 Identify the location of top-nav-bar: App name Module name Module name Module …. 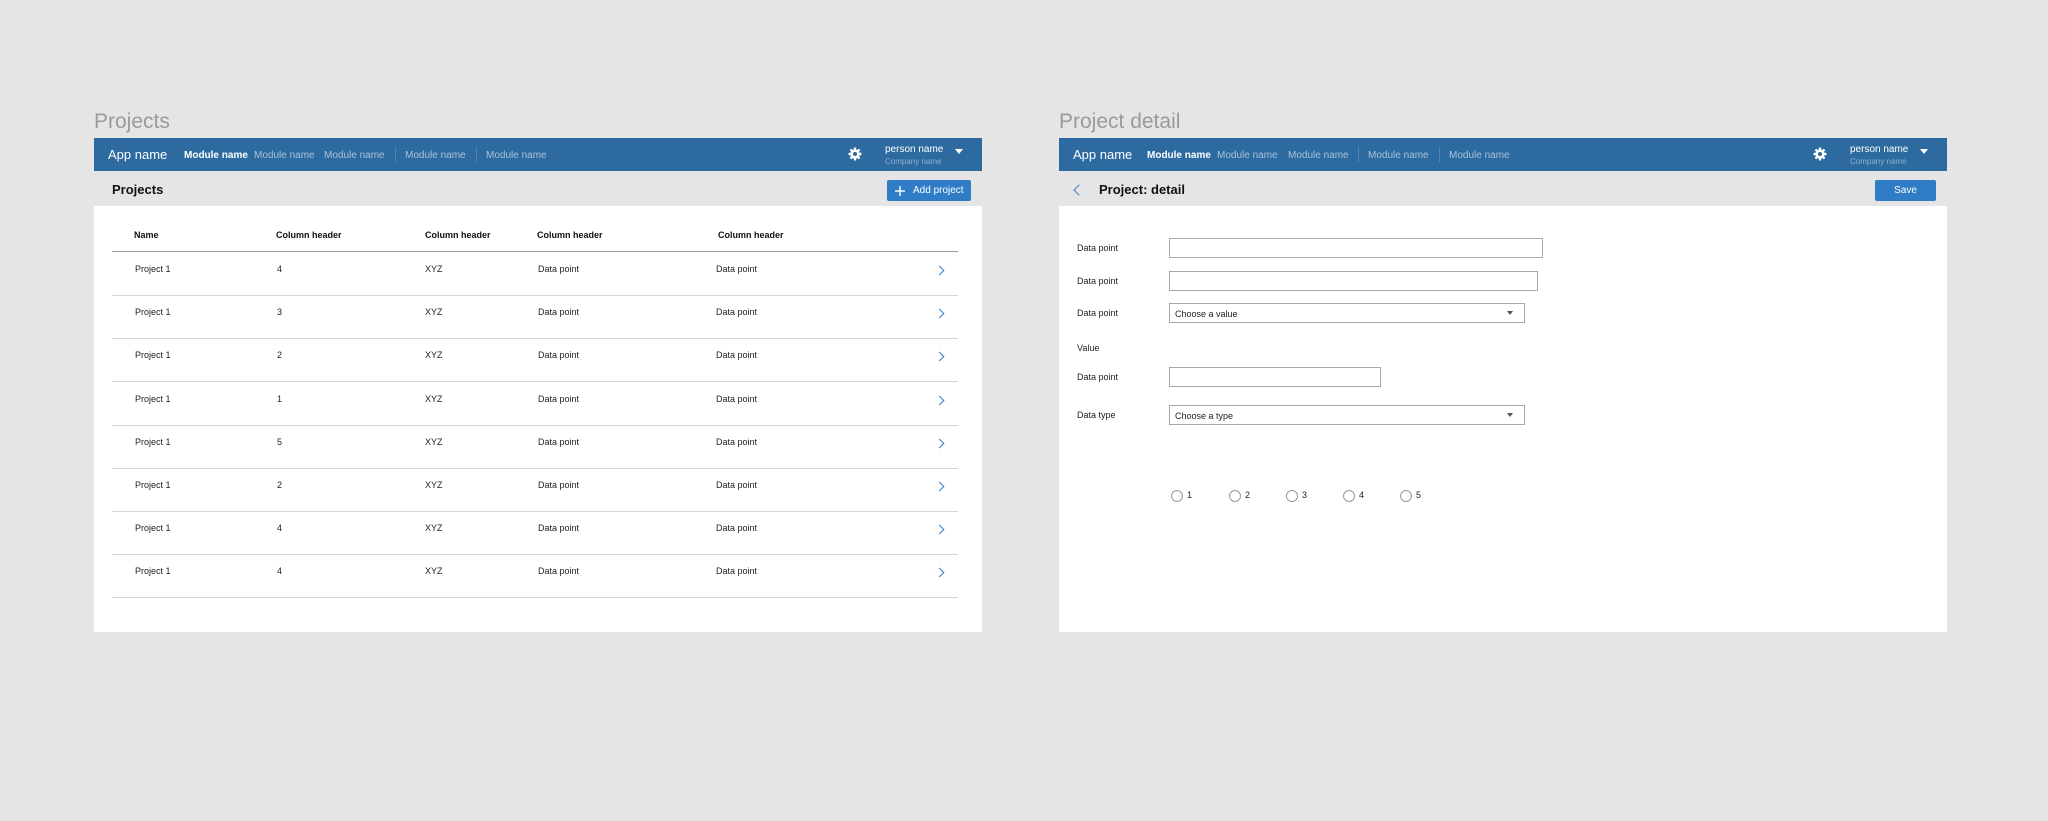
(1503, 154).